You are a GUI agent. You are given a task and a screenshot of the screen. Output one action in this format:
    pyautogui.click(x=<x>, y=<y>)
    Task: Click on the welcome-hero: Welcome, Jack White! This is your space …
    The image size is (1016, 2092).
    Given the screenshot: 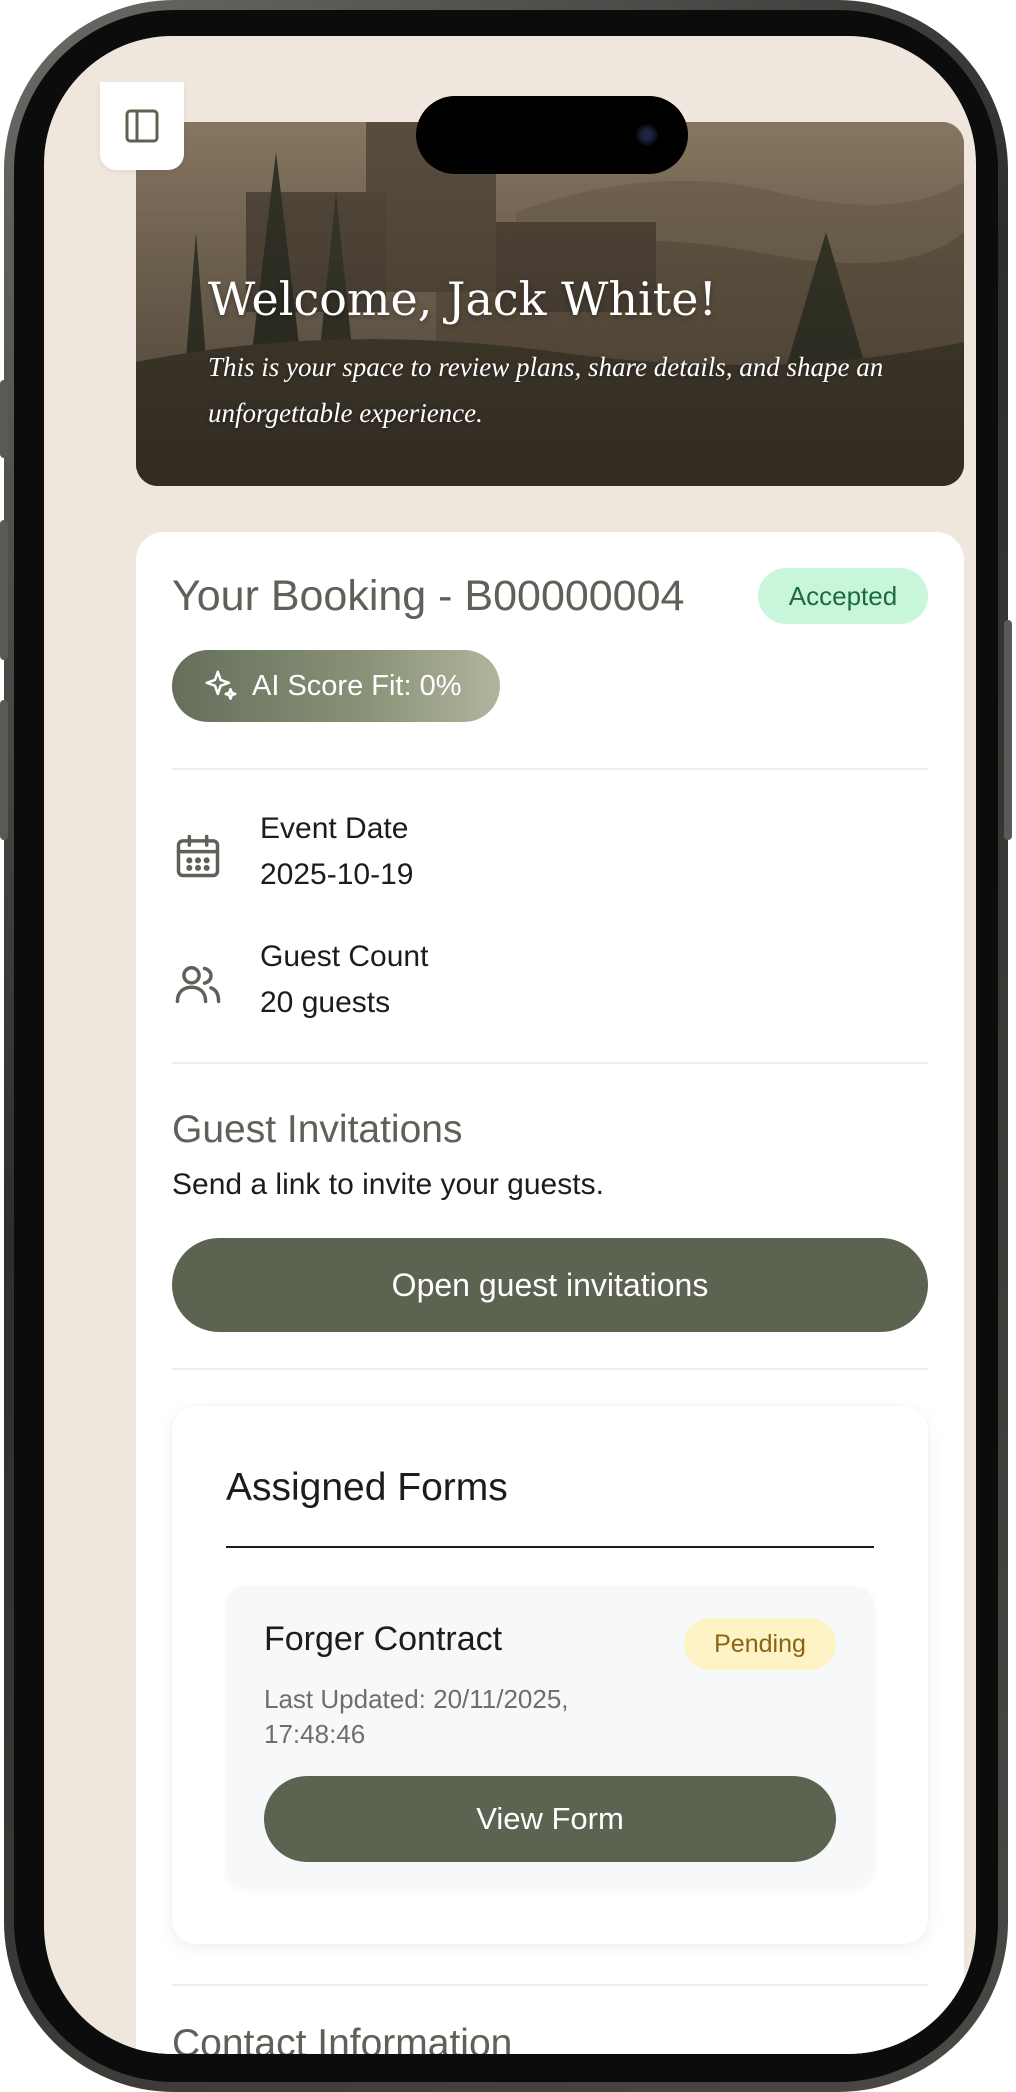 What is the action you would take?
    pyautogui.click(x=550, y=304)
    